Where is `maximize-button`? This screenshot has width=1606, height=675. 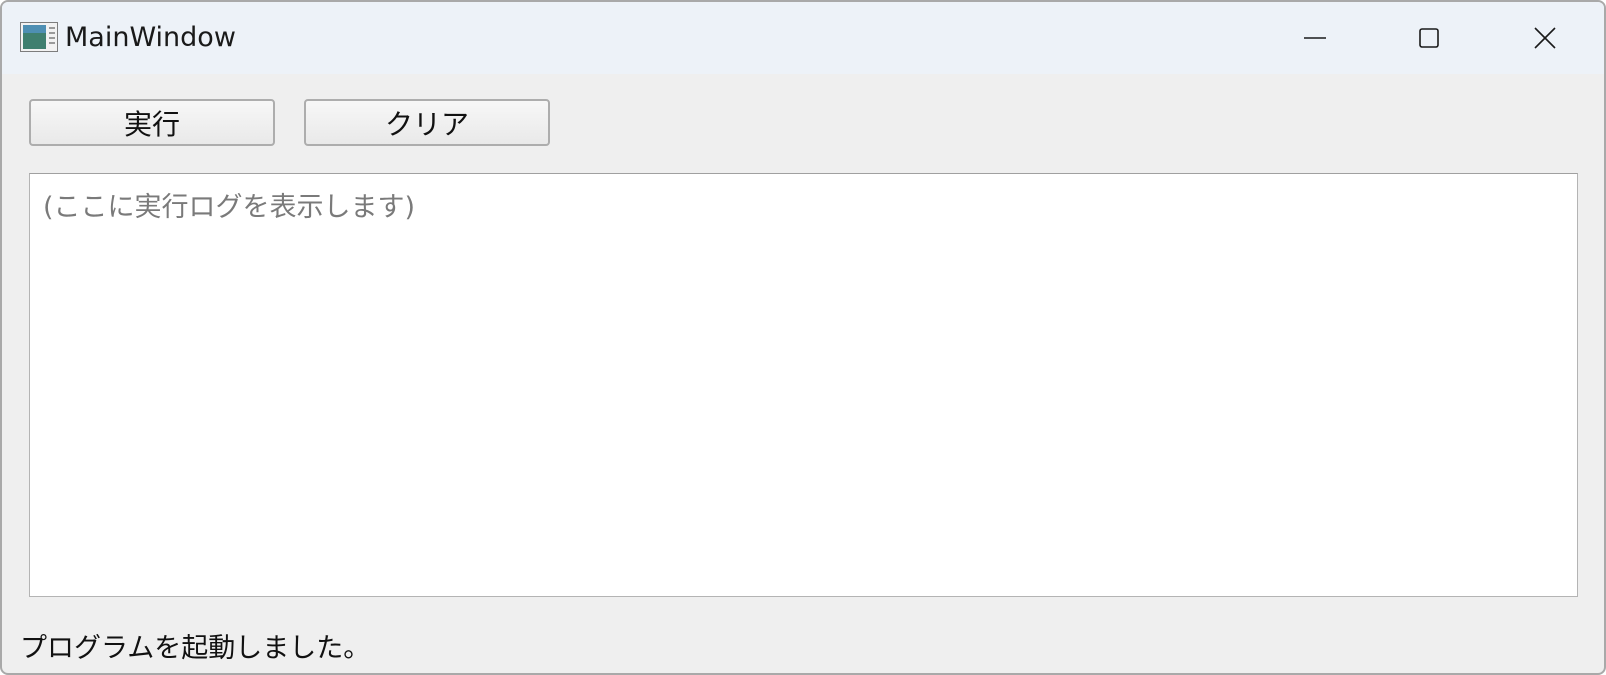 maximize-button is located at coordinates (1429, 38).